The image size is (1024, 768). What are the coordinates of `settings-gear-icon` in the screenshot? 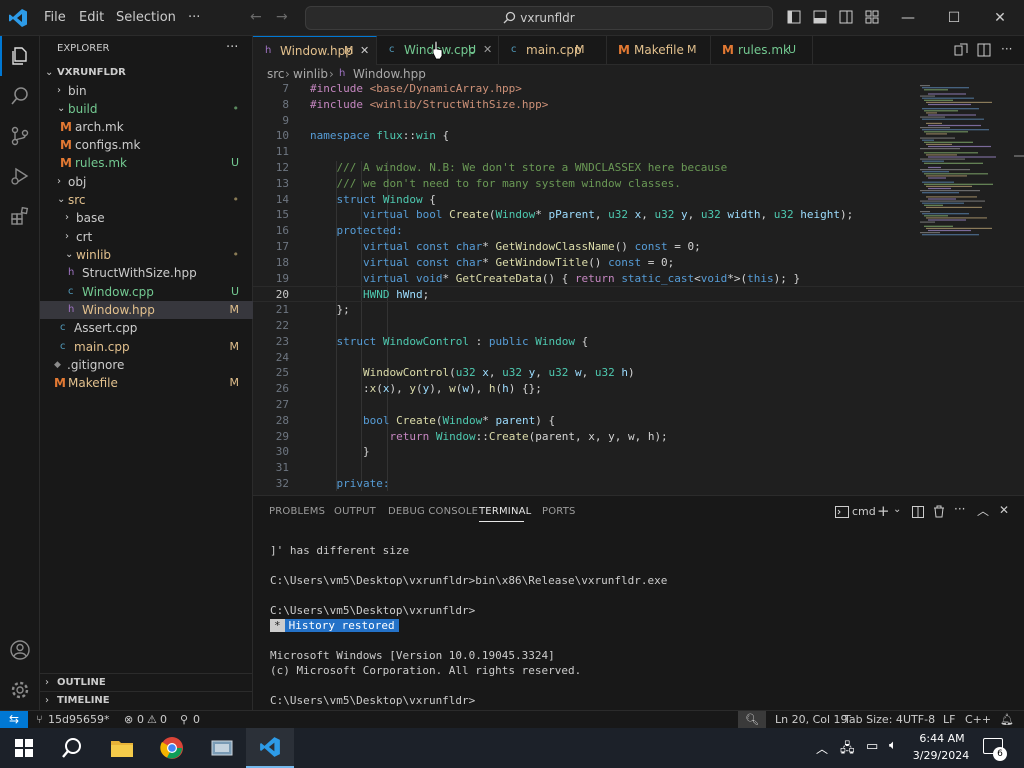 It's located at (20, 690).